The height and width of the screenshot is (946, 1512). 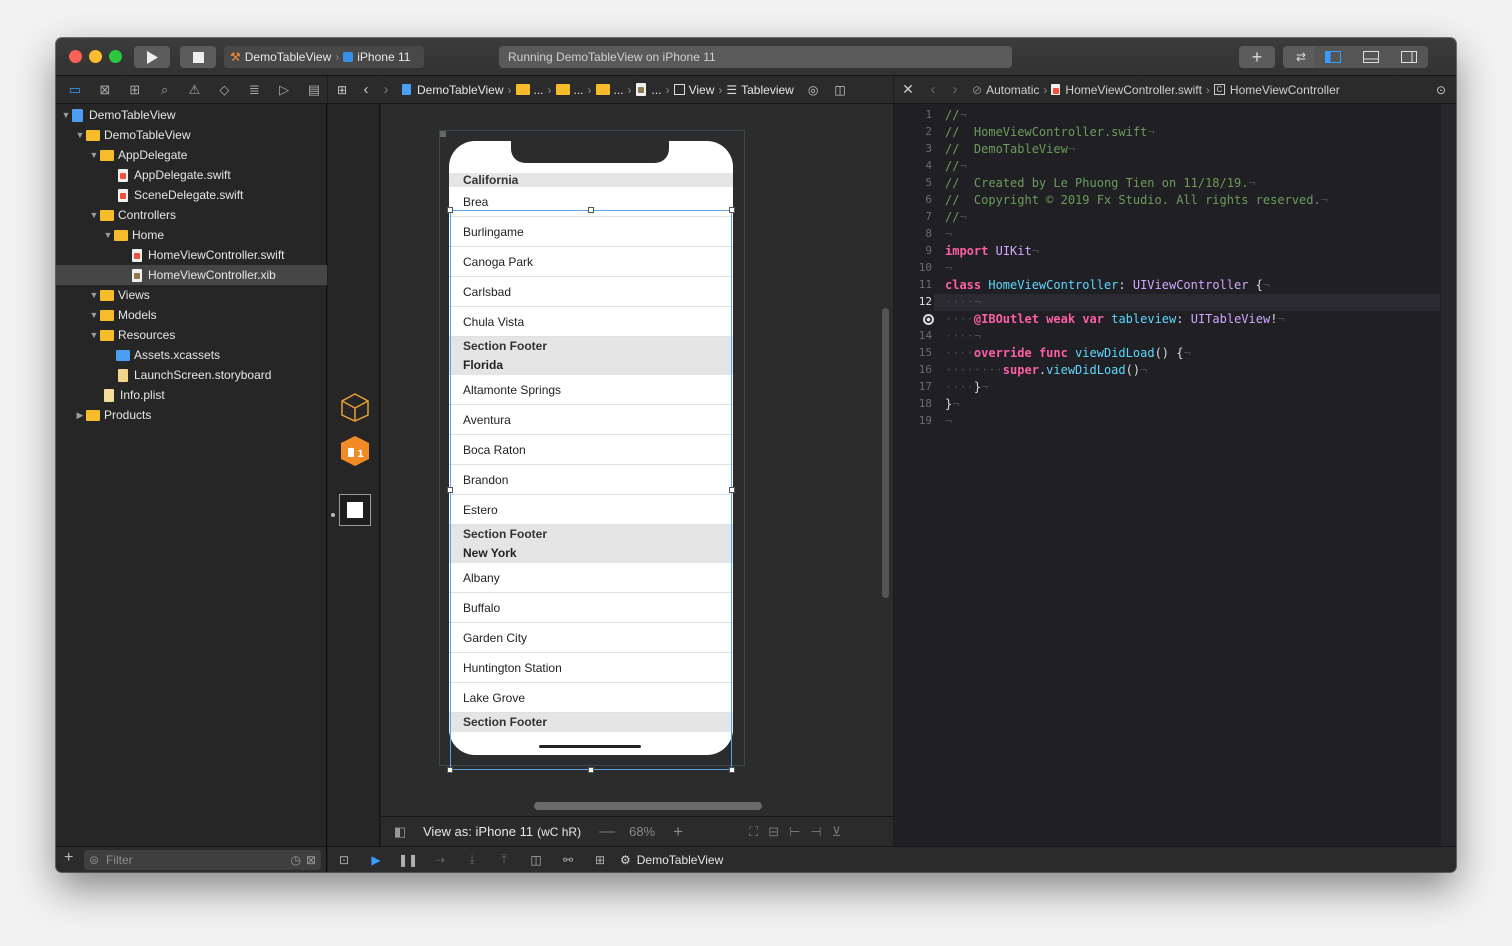 What do you see at coordinates (224, 90) in the screenshot?
I see `test-icon: ◇` at bounding box center [224, 90].